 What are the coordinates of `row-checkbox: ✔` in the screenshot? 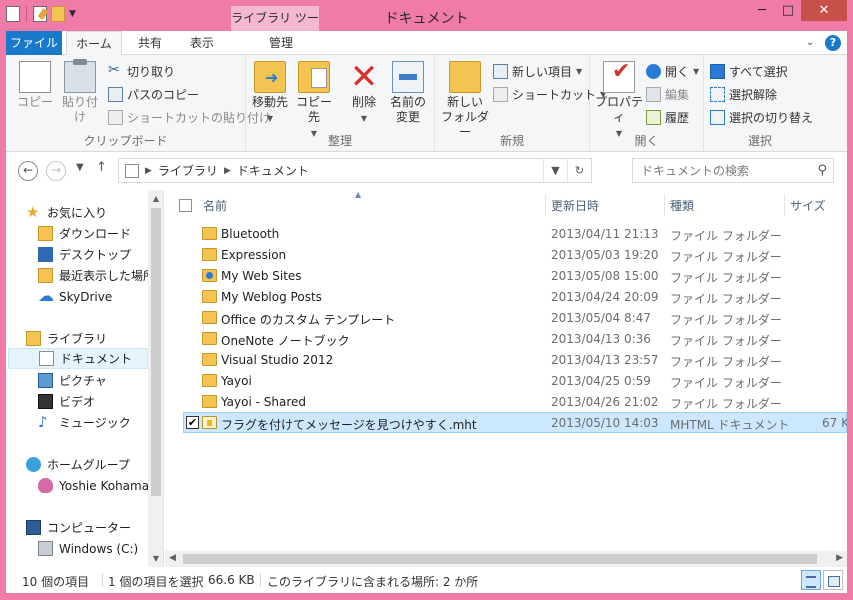 It's located at (192, 422).